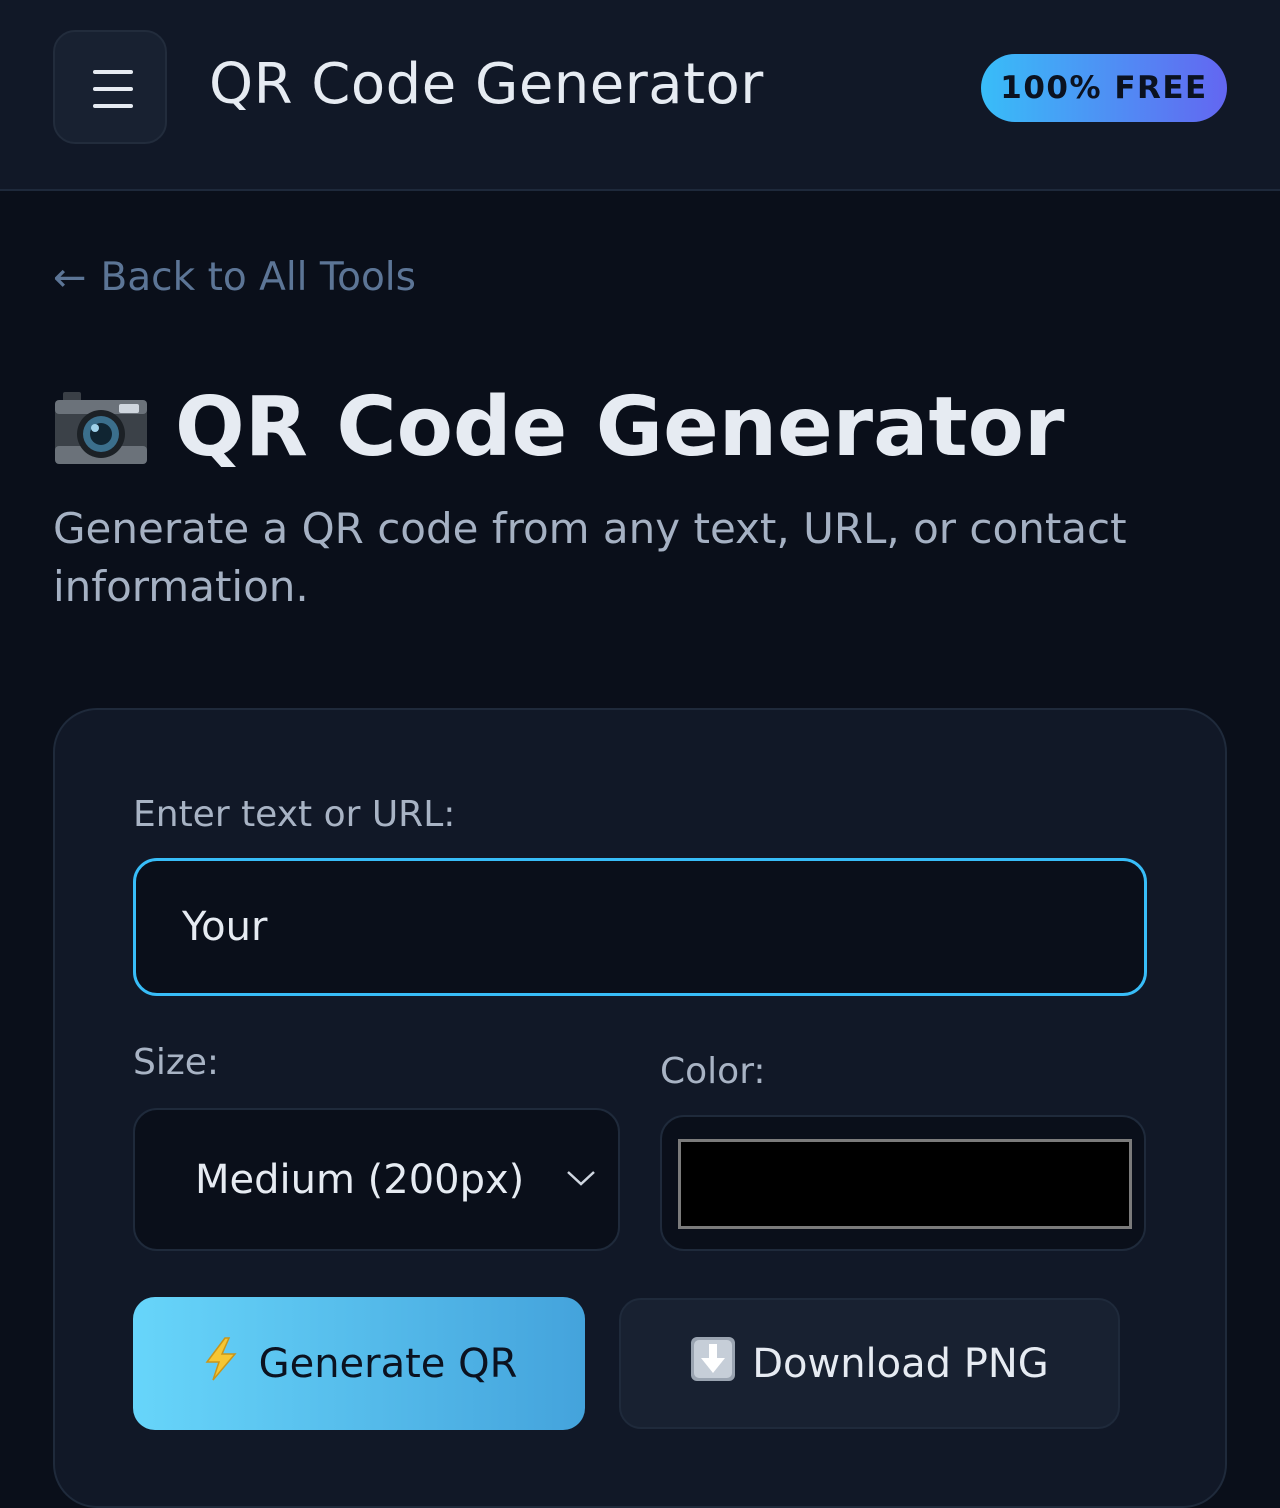 This screenshot has width=1280, height=1508. Describe the element at coordinates (176, 1062) in the screenshot. I see `size-label: Size:` at that location.